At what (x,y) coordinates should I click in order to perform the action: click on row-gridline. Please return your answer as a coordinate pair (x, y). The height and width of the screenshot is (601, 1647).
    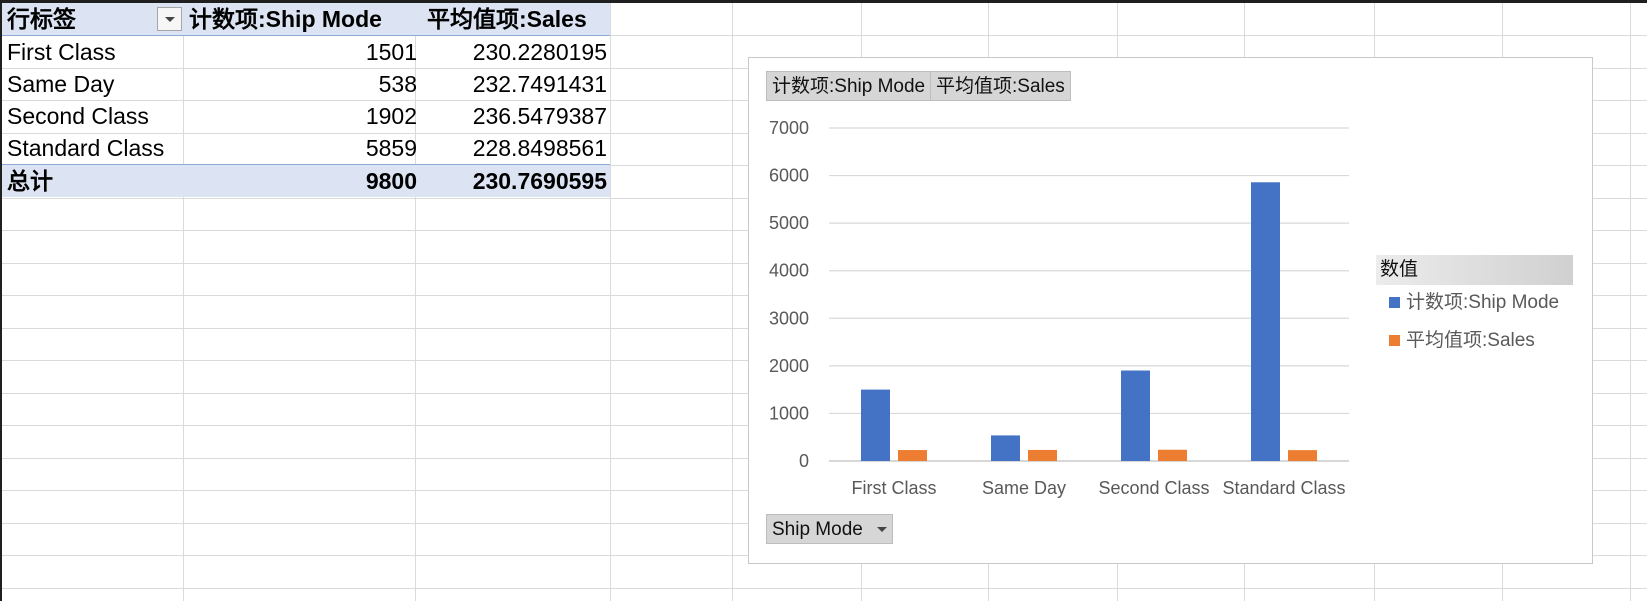
    Looking at the image, I should click on (823, 588).